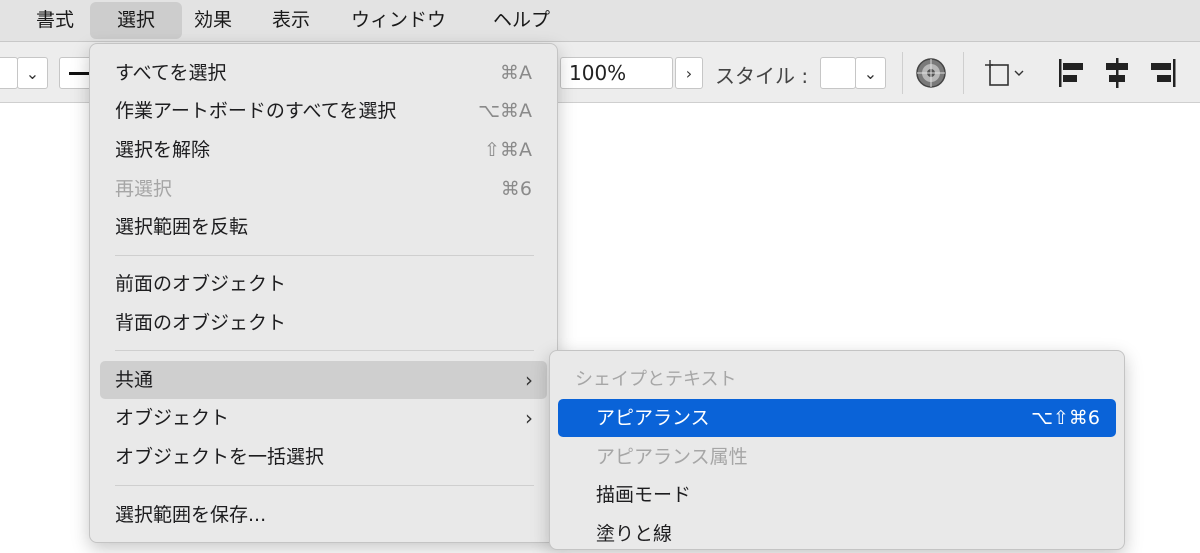  What do you see at coordinates (134, 380) in the screenshot?
I see `menu-item-same: 共通` at bounding box center [134, 380].